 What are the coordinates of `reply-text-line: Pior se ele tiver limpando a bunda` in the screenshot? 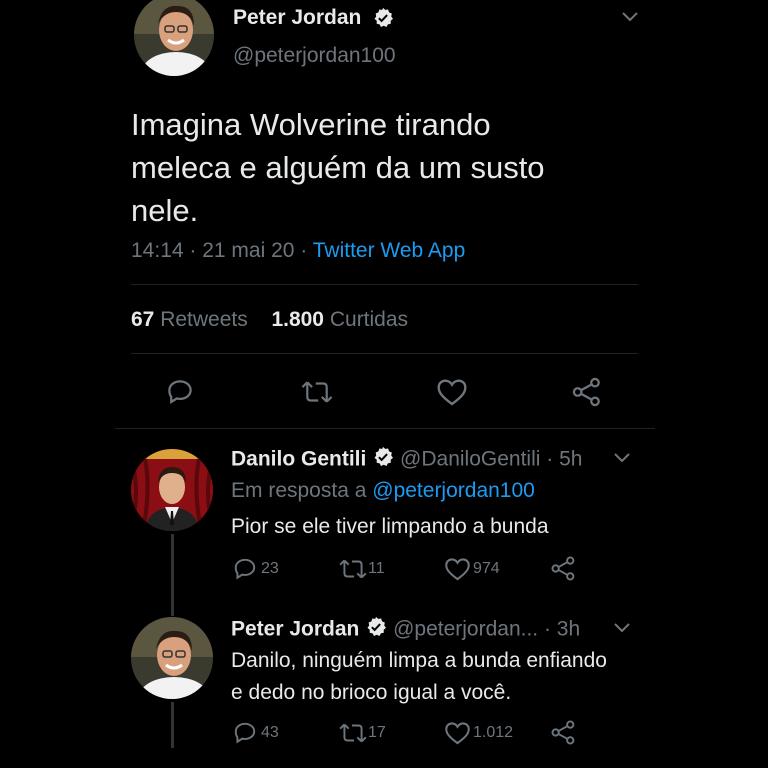 It's located at (390, 526).